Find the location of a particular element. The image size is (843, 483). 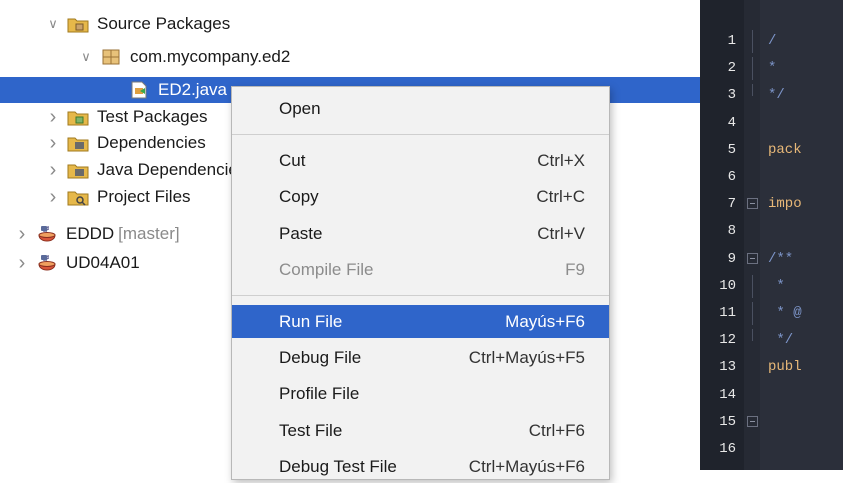

editor-line: 1/ is located at coordinates (771, 41).